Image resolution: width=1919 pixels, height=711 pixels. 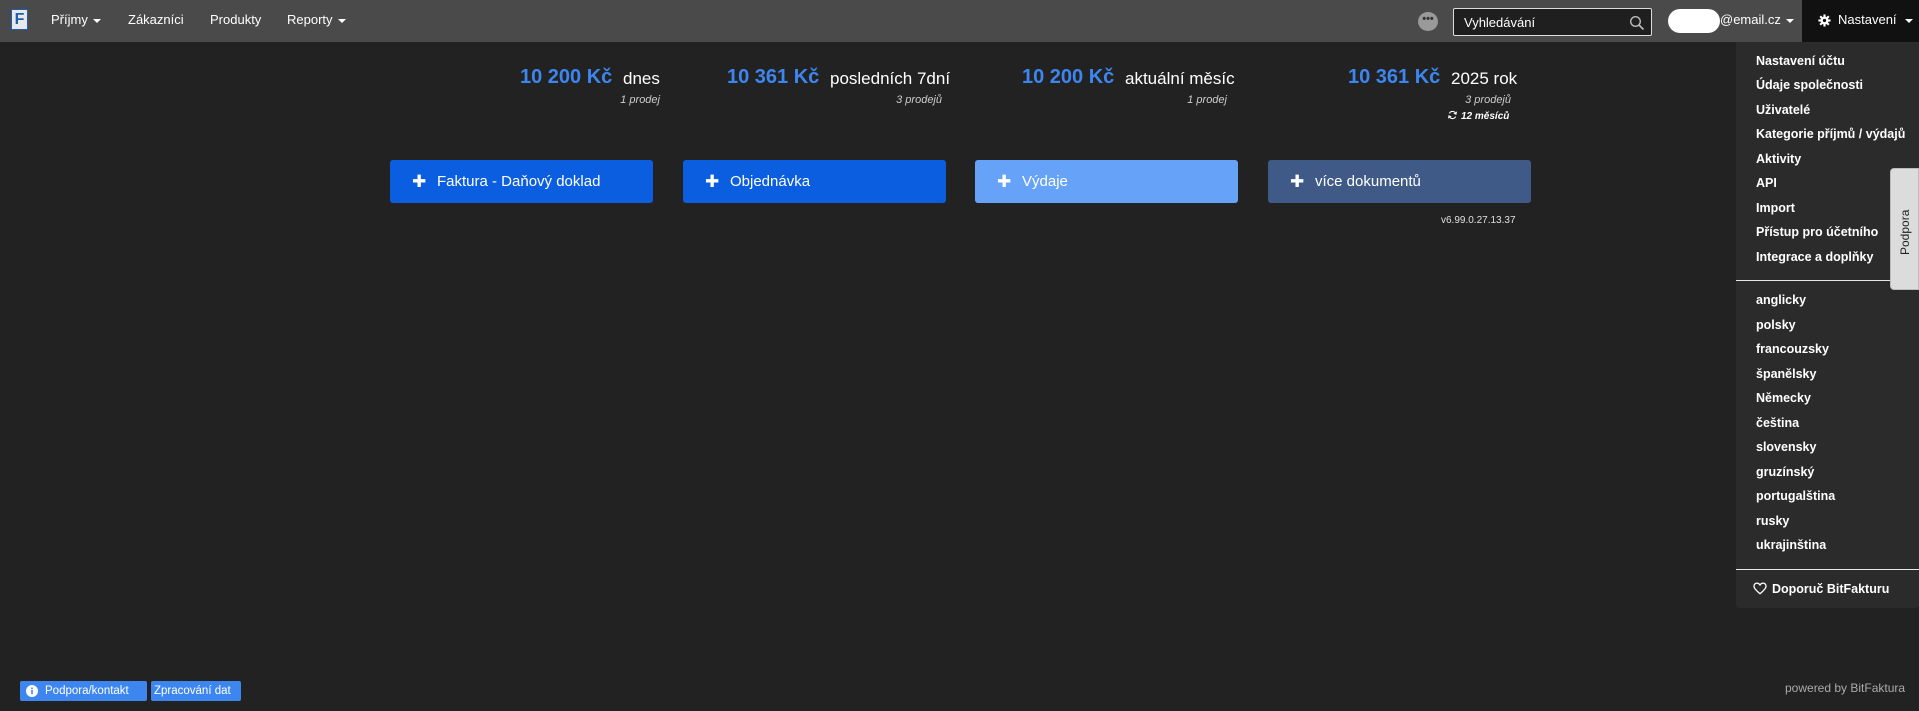 I want to click on stat-current-month: 10 200 Kč aktuální měsíc 1 prodej, so click(x=1121, y=96).